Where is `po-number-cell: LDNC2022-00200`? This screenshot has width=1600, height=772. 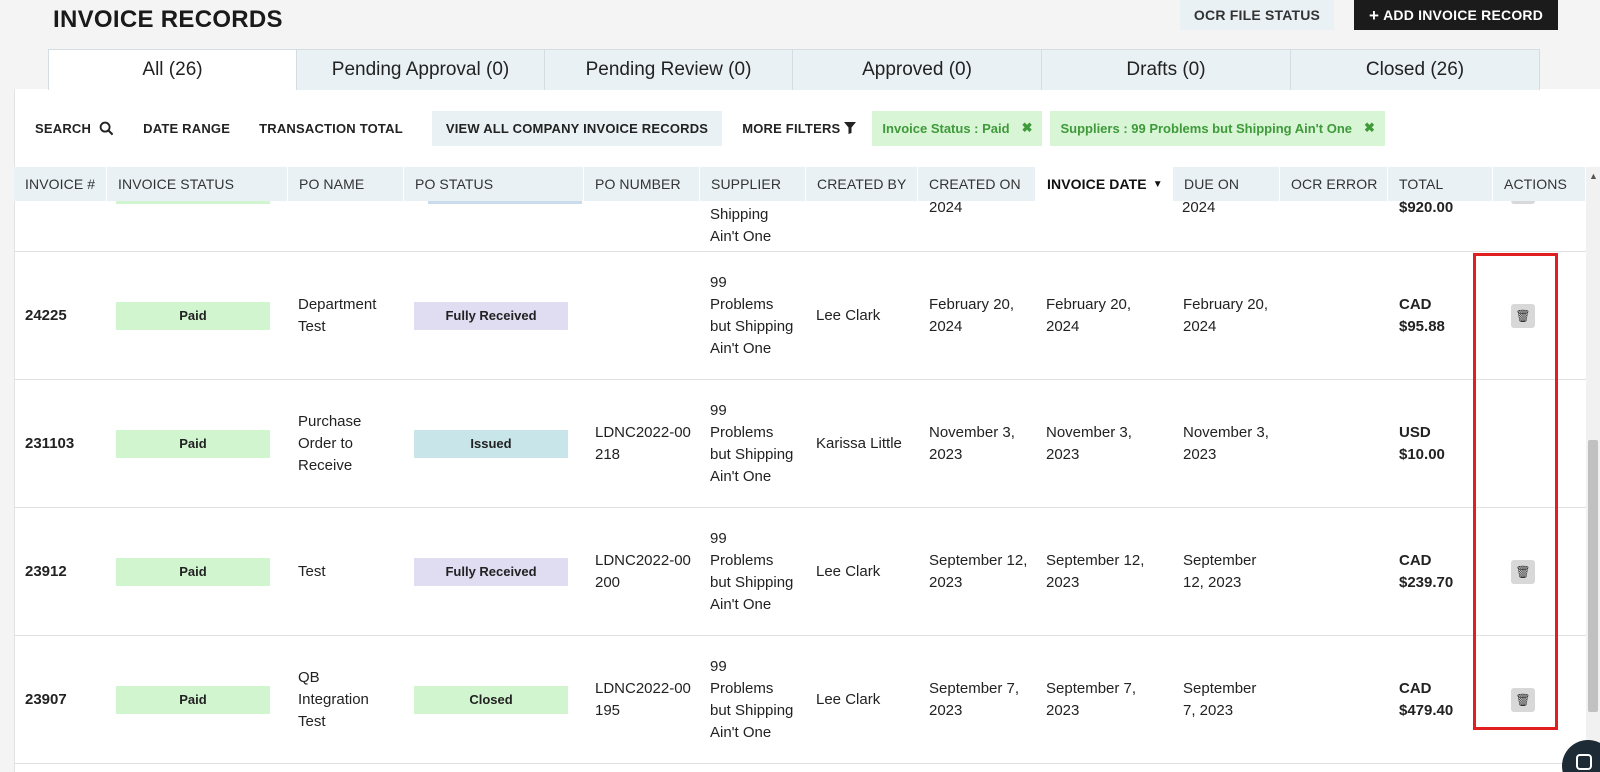 po-number-cell: LDNC2022-00200 is located at coordinates (645, 572).